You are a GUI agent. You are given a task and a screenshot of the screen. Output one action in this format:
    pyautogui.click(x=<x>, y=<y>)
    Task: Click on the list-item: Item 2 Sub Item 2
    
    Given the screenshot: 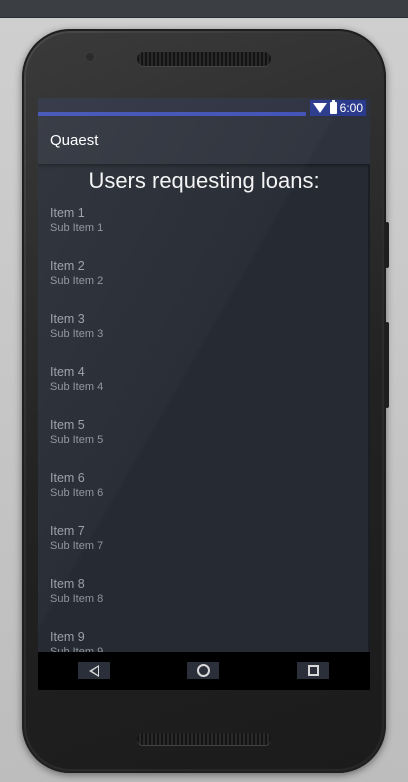 What is the action you would take?
    pyautogui.click(x=200, y=285)
    